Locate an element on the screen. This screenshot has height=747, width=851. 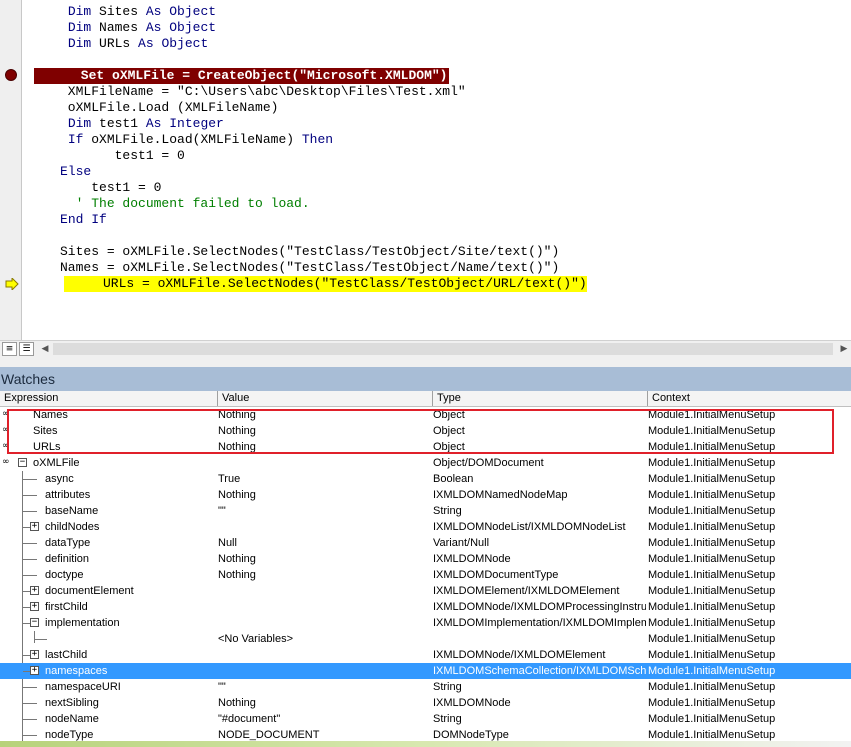
code-line: End If is located at coordinates (64, 220).